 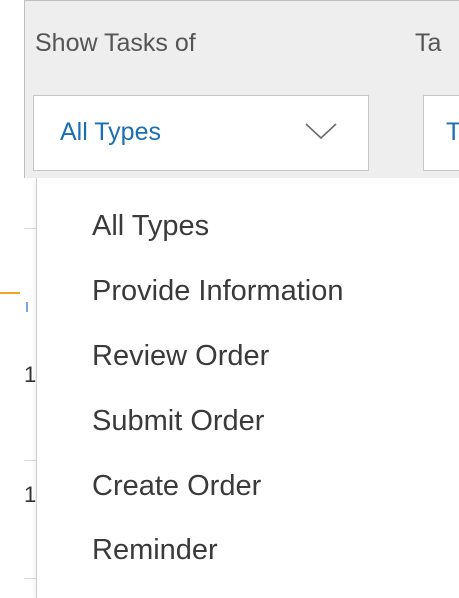 What do you see at coordinates (180, 356) in the screenshot?
I see `dropdown-item-review-order: Review Order` at bounding box center [180, 356].